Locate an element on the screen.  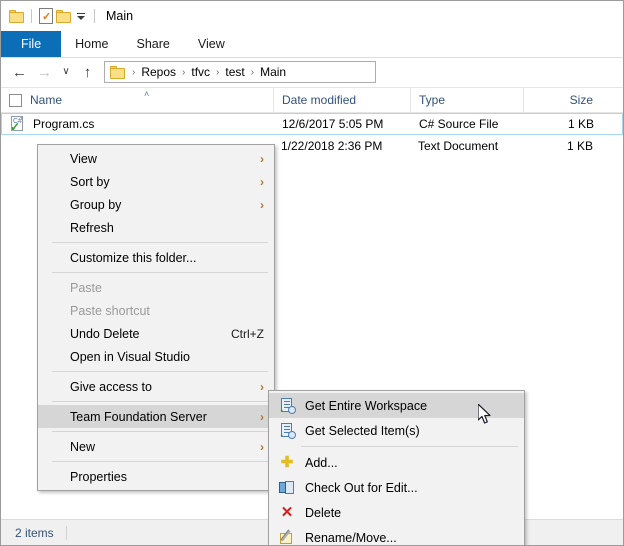
menu-item-label: View is located at coordinates (83, 158).